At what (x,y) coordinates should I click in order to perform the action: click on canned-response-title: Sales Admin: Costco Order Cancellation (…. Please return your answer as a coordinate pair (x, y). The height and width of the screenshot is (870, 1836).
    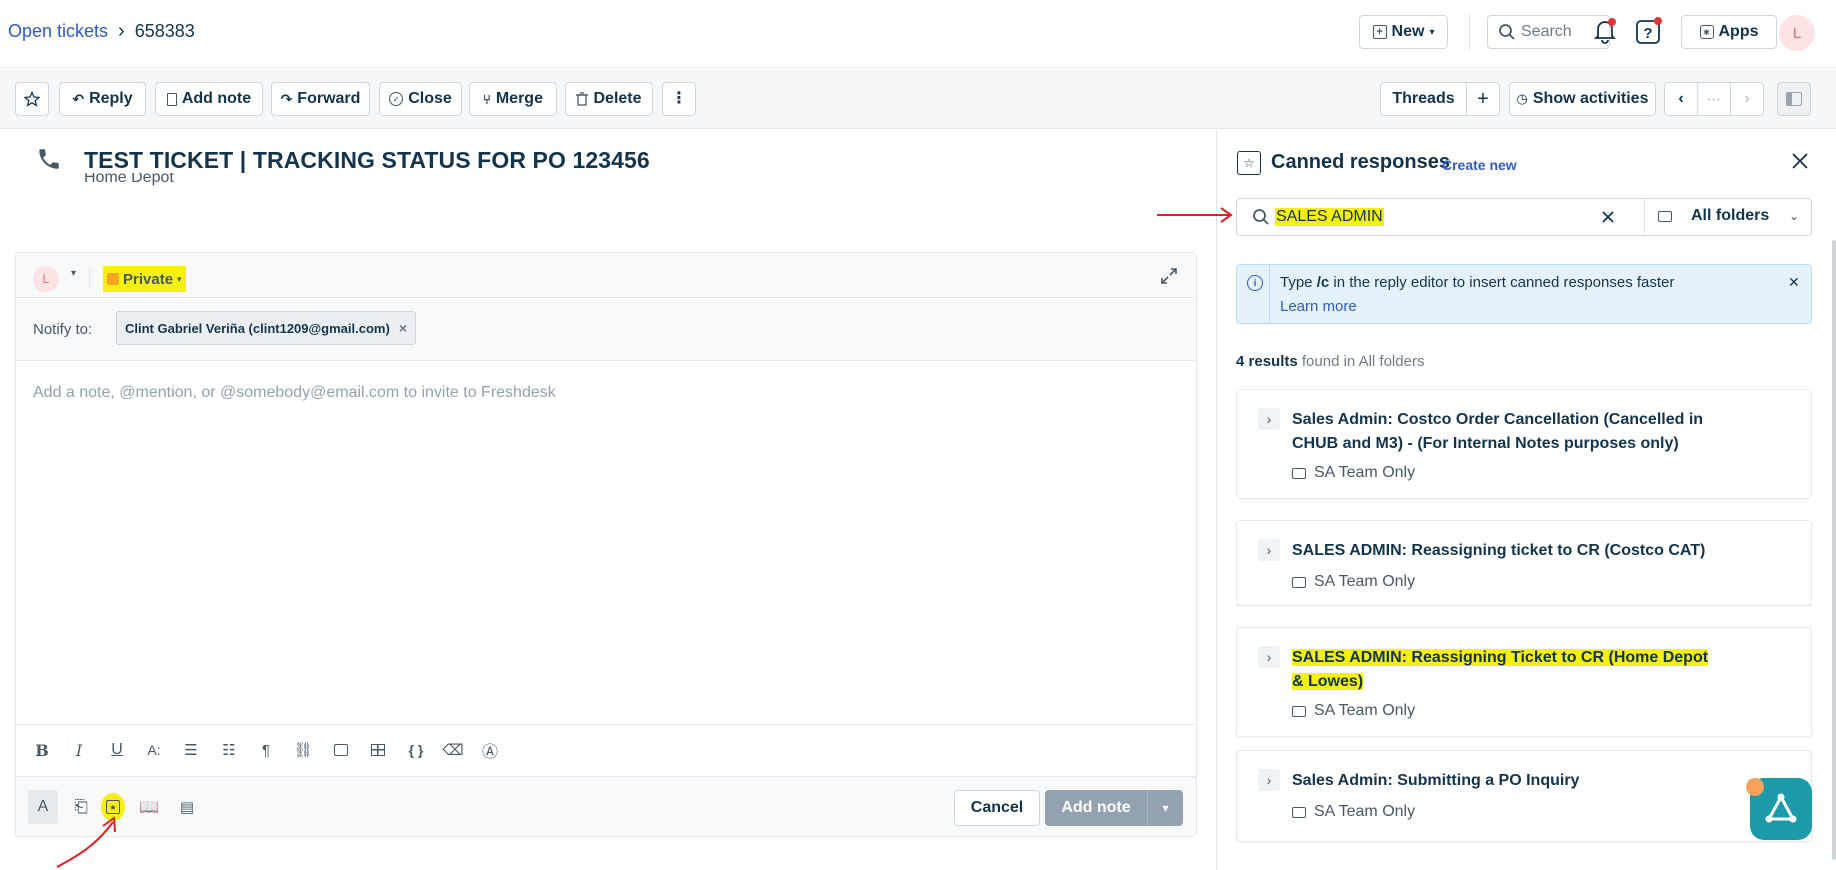
    Looking at the image, I should click on (1502, 432).